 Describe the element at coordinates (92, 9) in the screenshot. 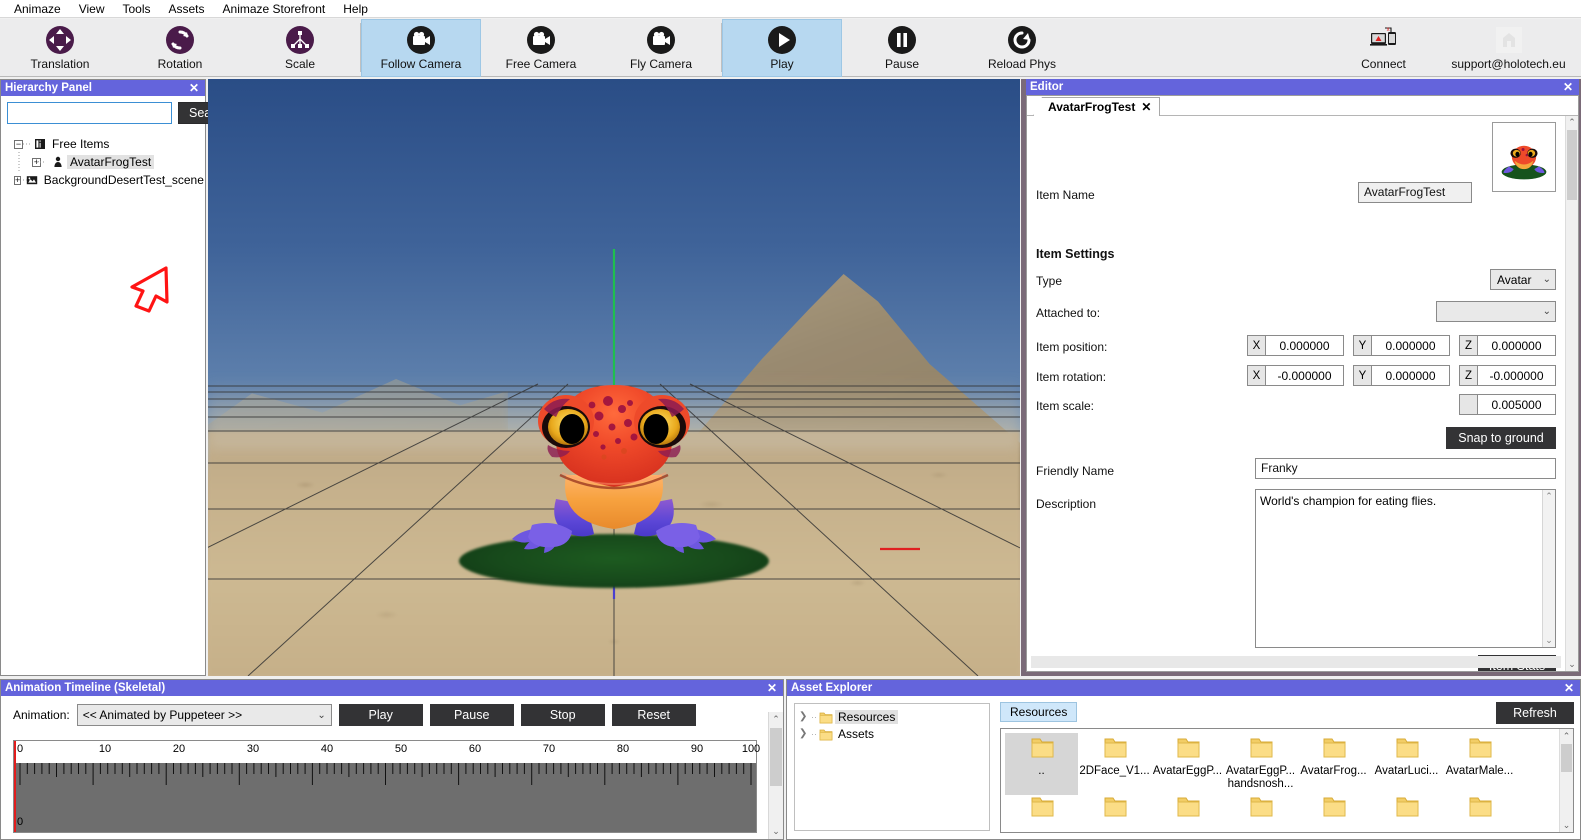

I see `menu-item-view: View` at that location.